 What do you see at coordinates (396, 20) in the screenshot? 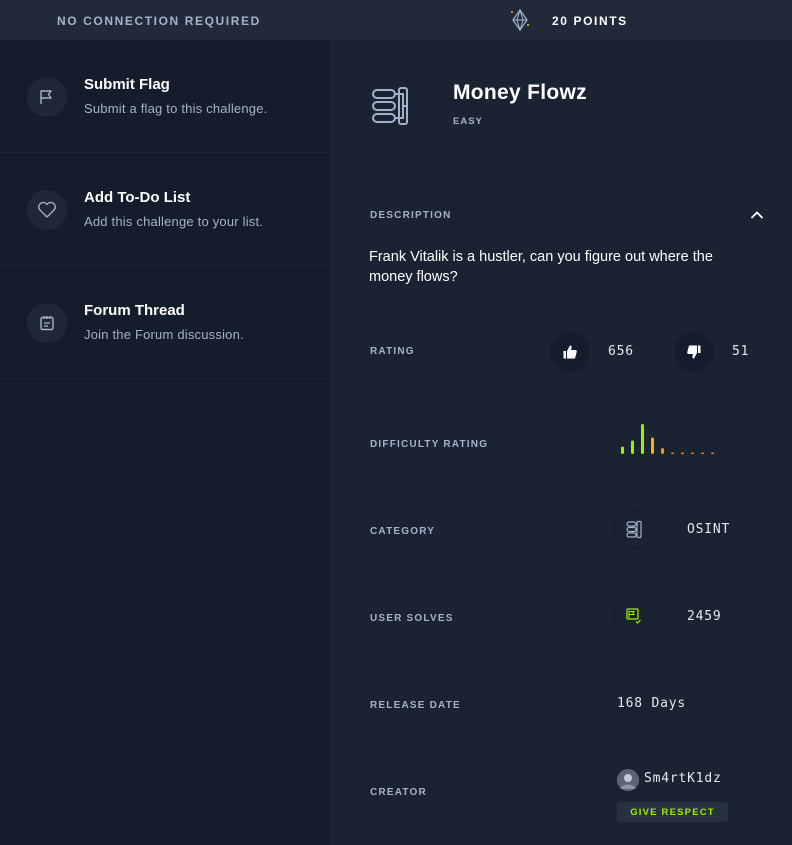
I see `top-bar: NO CONNECTION REQUIRED 20 POINTS` at bounding box center [396, 20].